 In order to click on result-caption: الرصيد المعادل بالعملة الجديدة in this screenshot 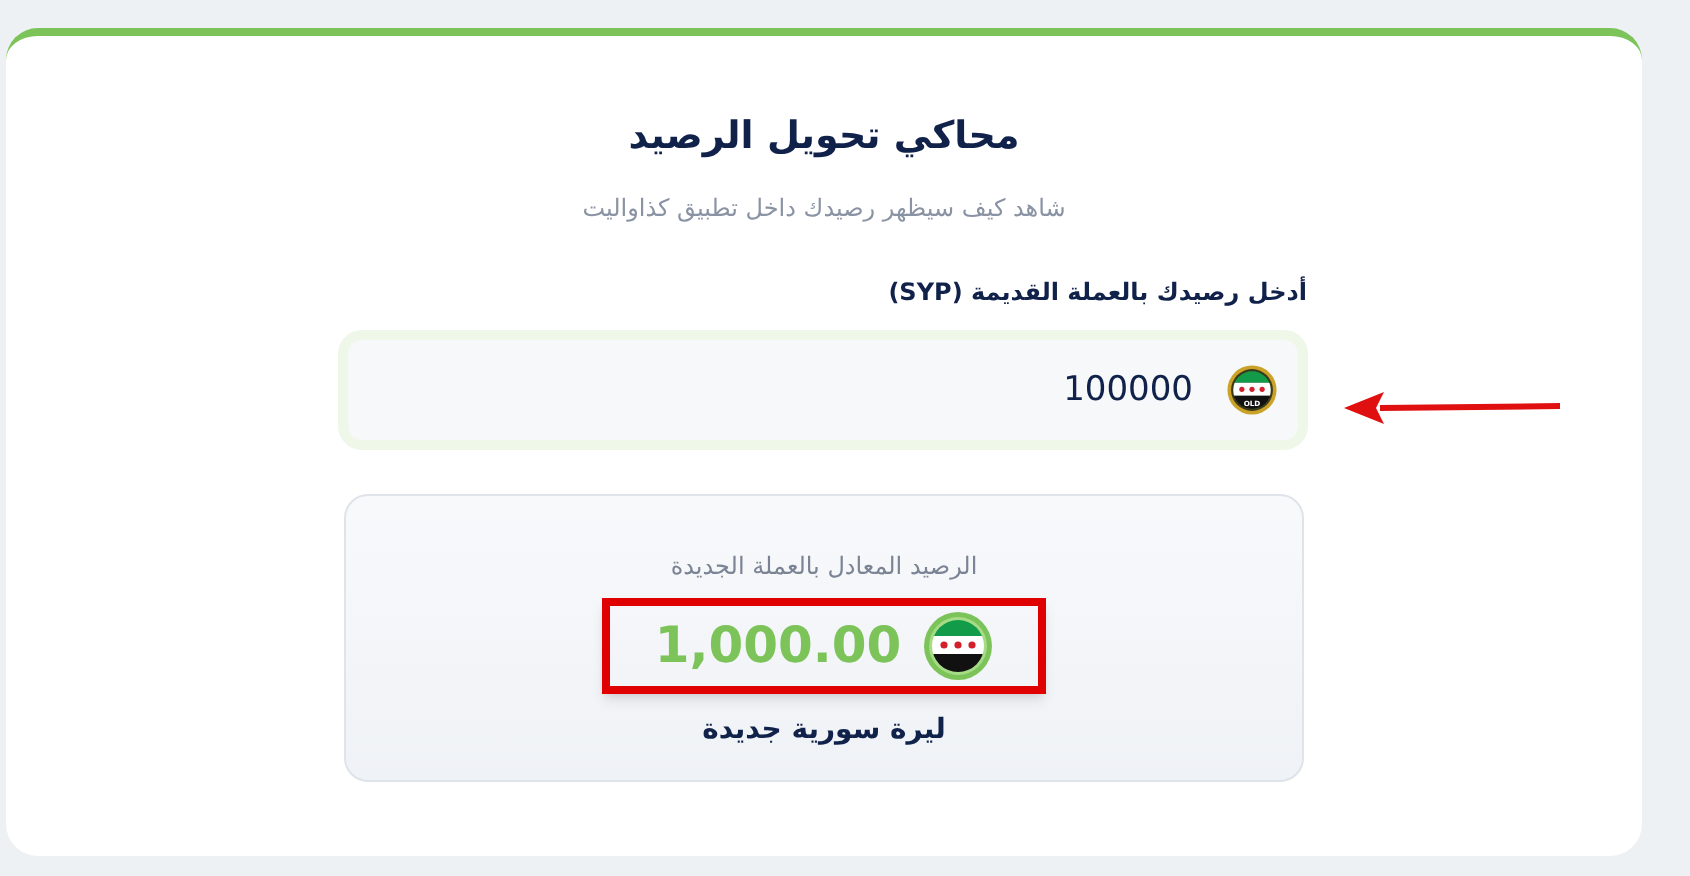, I will do `click(824, 566)`.